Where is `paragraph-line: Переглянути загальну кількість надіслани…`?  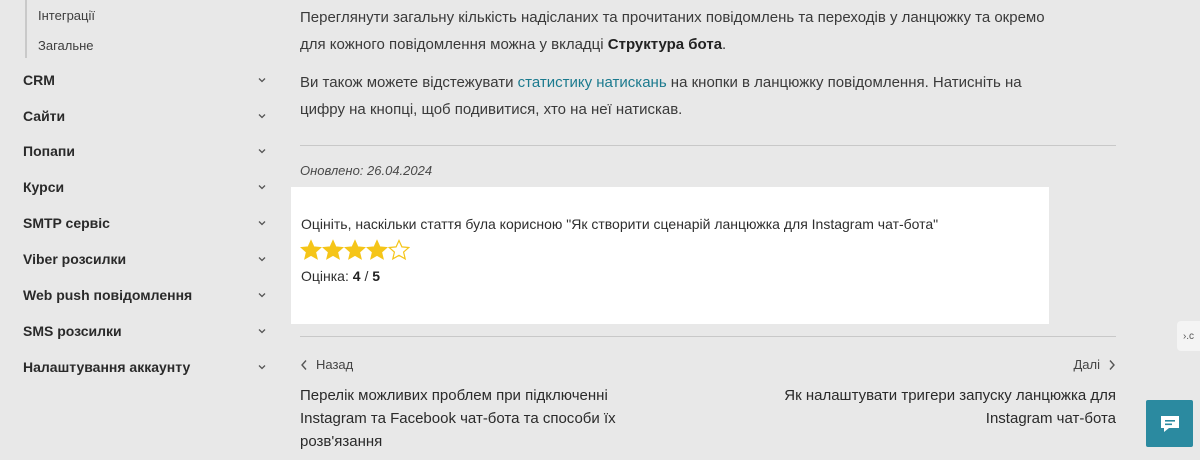 paragraph-line: Переглянути загальну кількість надіслани… is located at coordinates (672, 17).